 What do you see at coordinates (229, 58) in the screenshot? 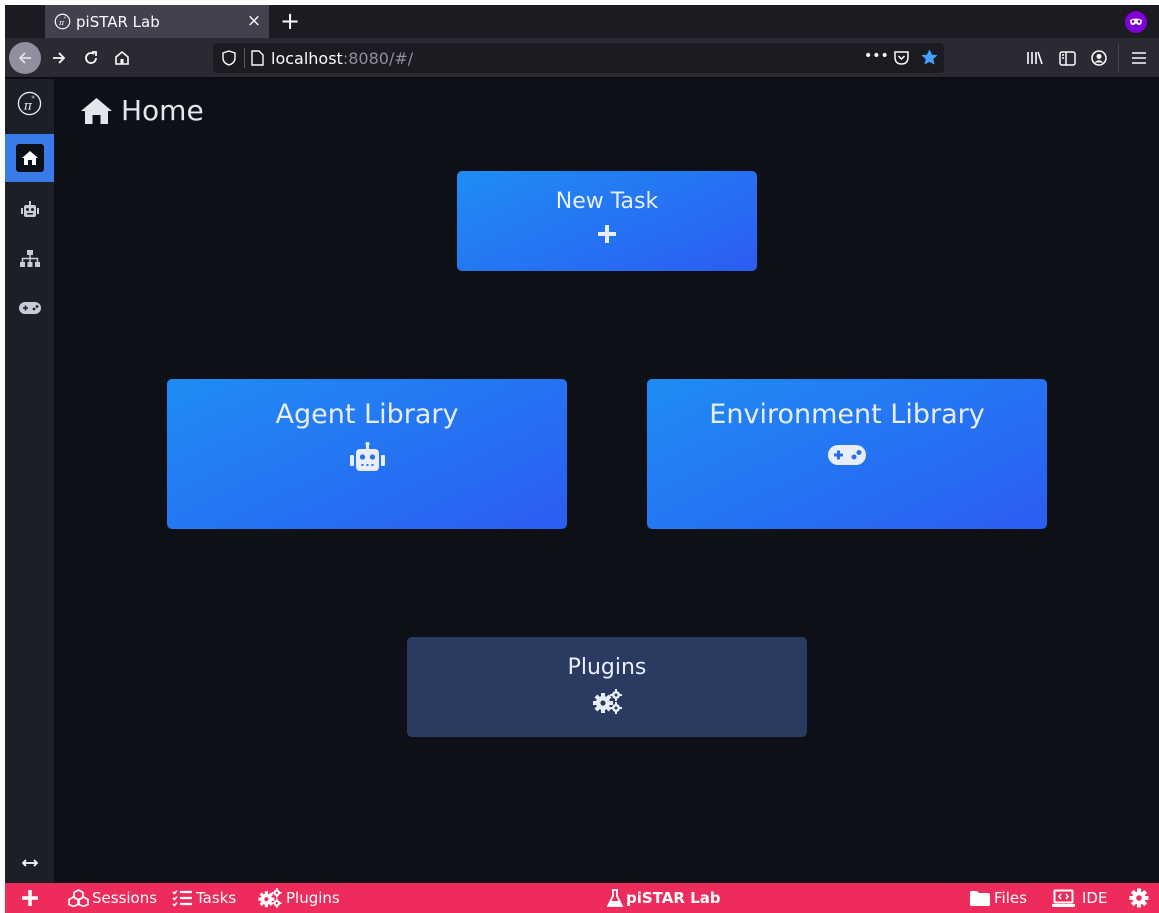
I see `shield-icon` at bounding box center [229, 58].